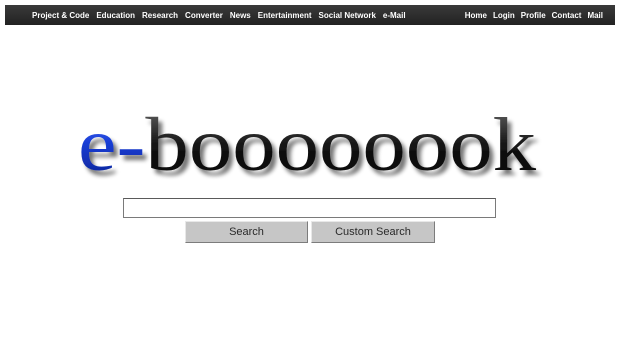 Image resolution: width=620 pixels, height=343 pixels. I want to click on search-button-label: Search, so click(246, 232).